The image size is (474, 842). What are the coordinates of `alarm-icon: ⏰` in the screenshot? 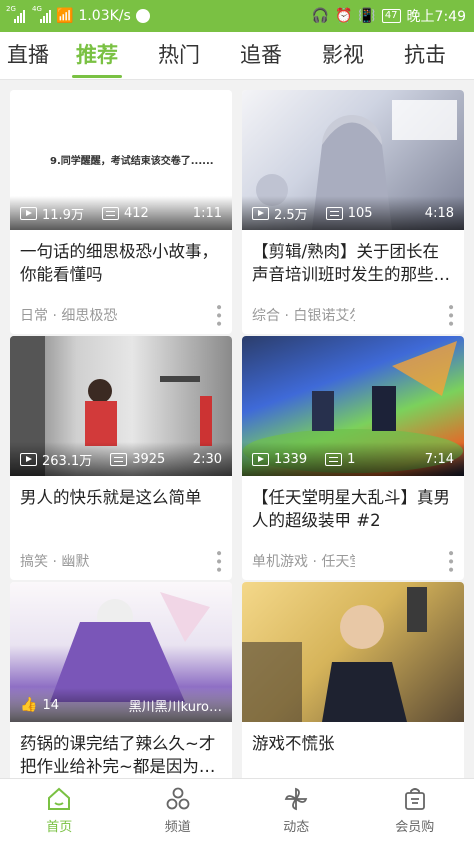 It's located at (343, 16).